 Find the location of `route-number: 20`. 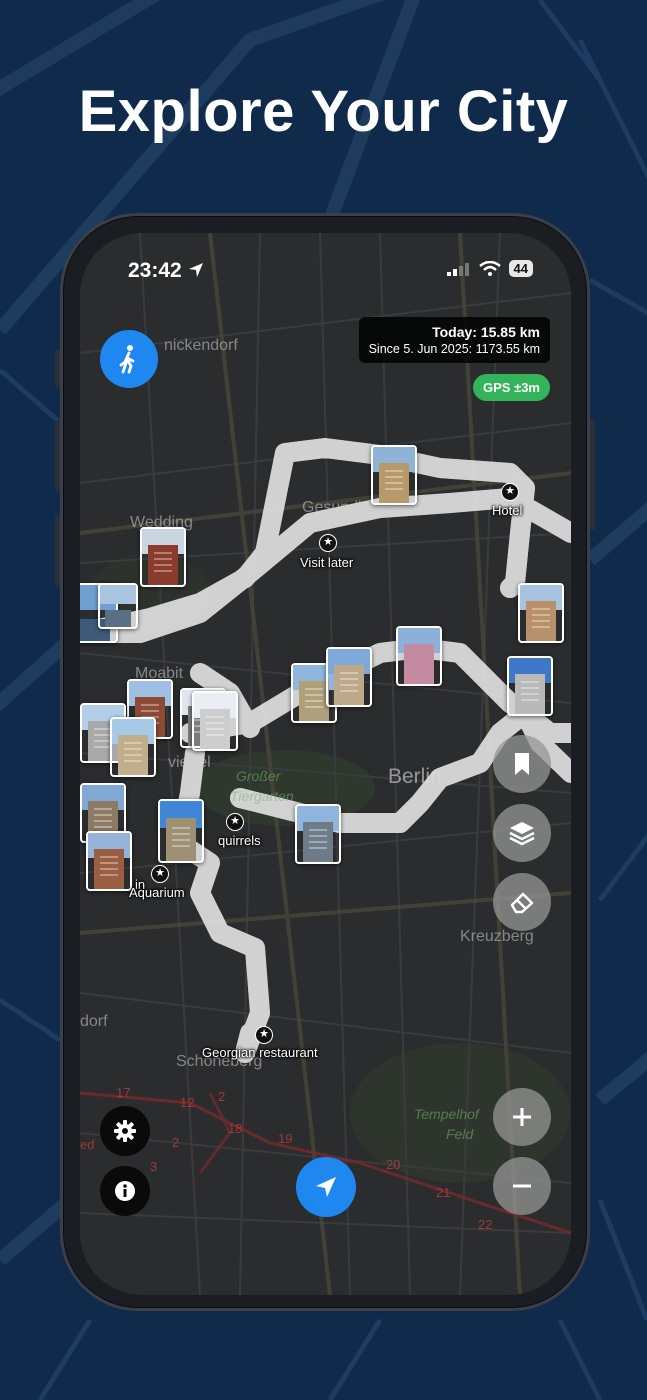

route-number: 20 is located at coordinates (393, 1164).